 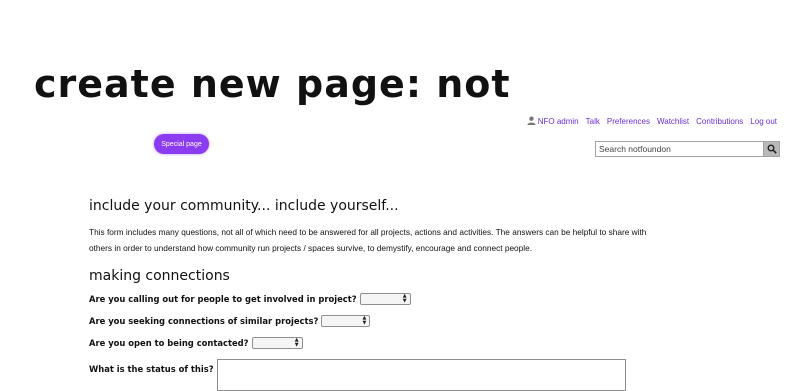 I want to click on user-icon, so click(x=531, y=120).